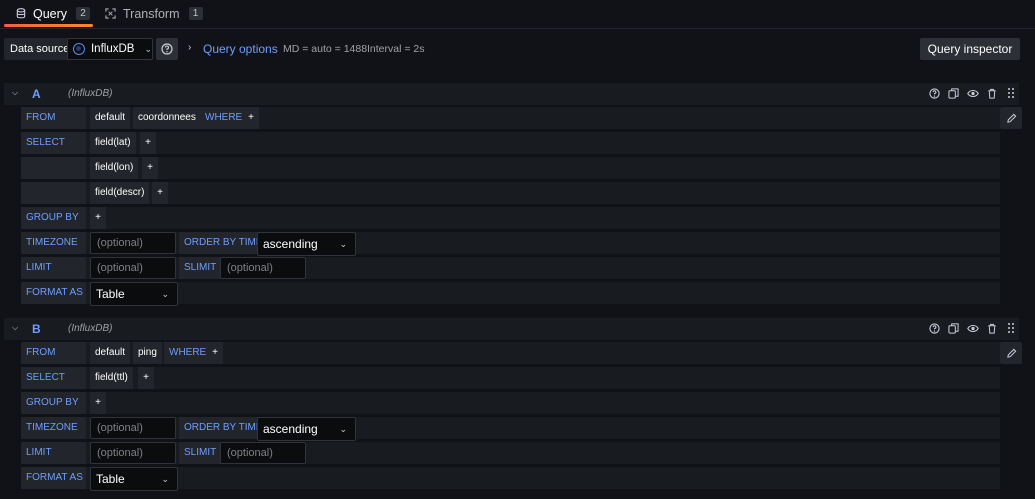 The image size is (1035, 499). I want to click on query-b-ref-id: B, so click(36, 329).